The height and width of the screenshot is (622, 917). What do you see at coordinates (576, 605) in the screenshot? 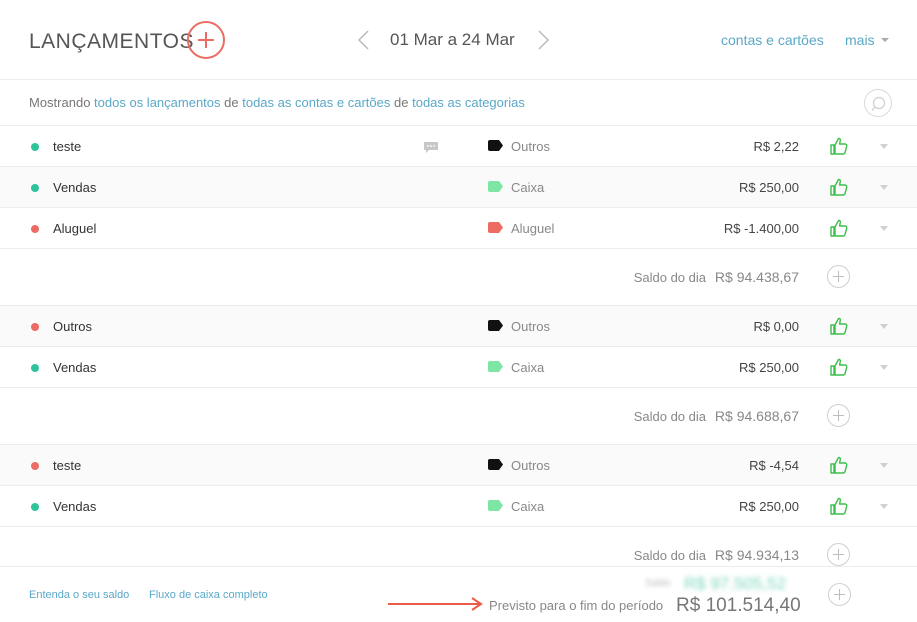
I see `forecast-label: Previsto para o fim do período` at bounding box center [576, 605].